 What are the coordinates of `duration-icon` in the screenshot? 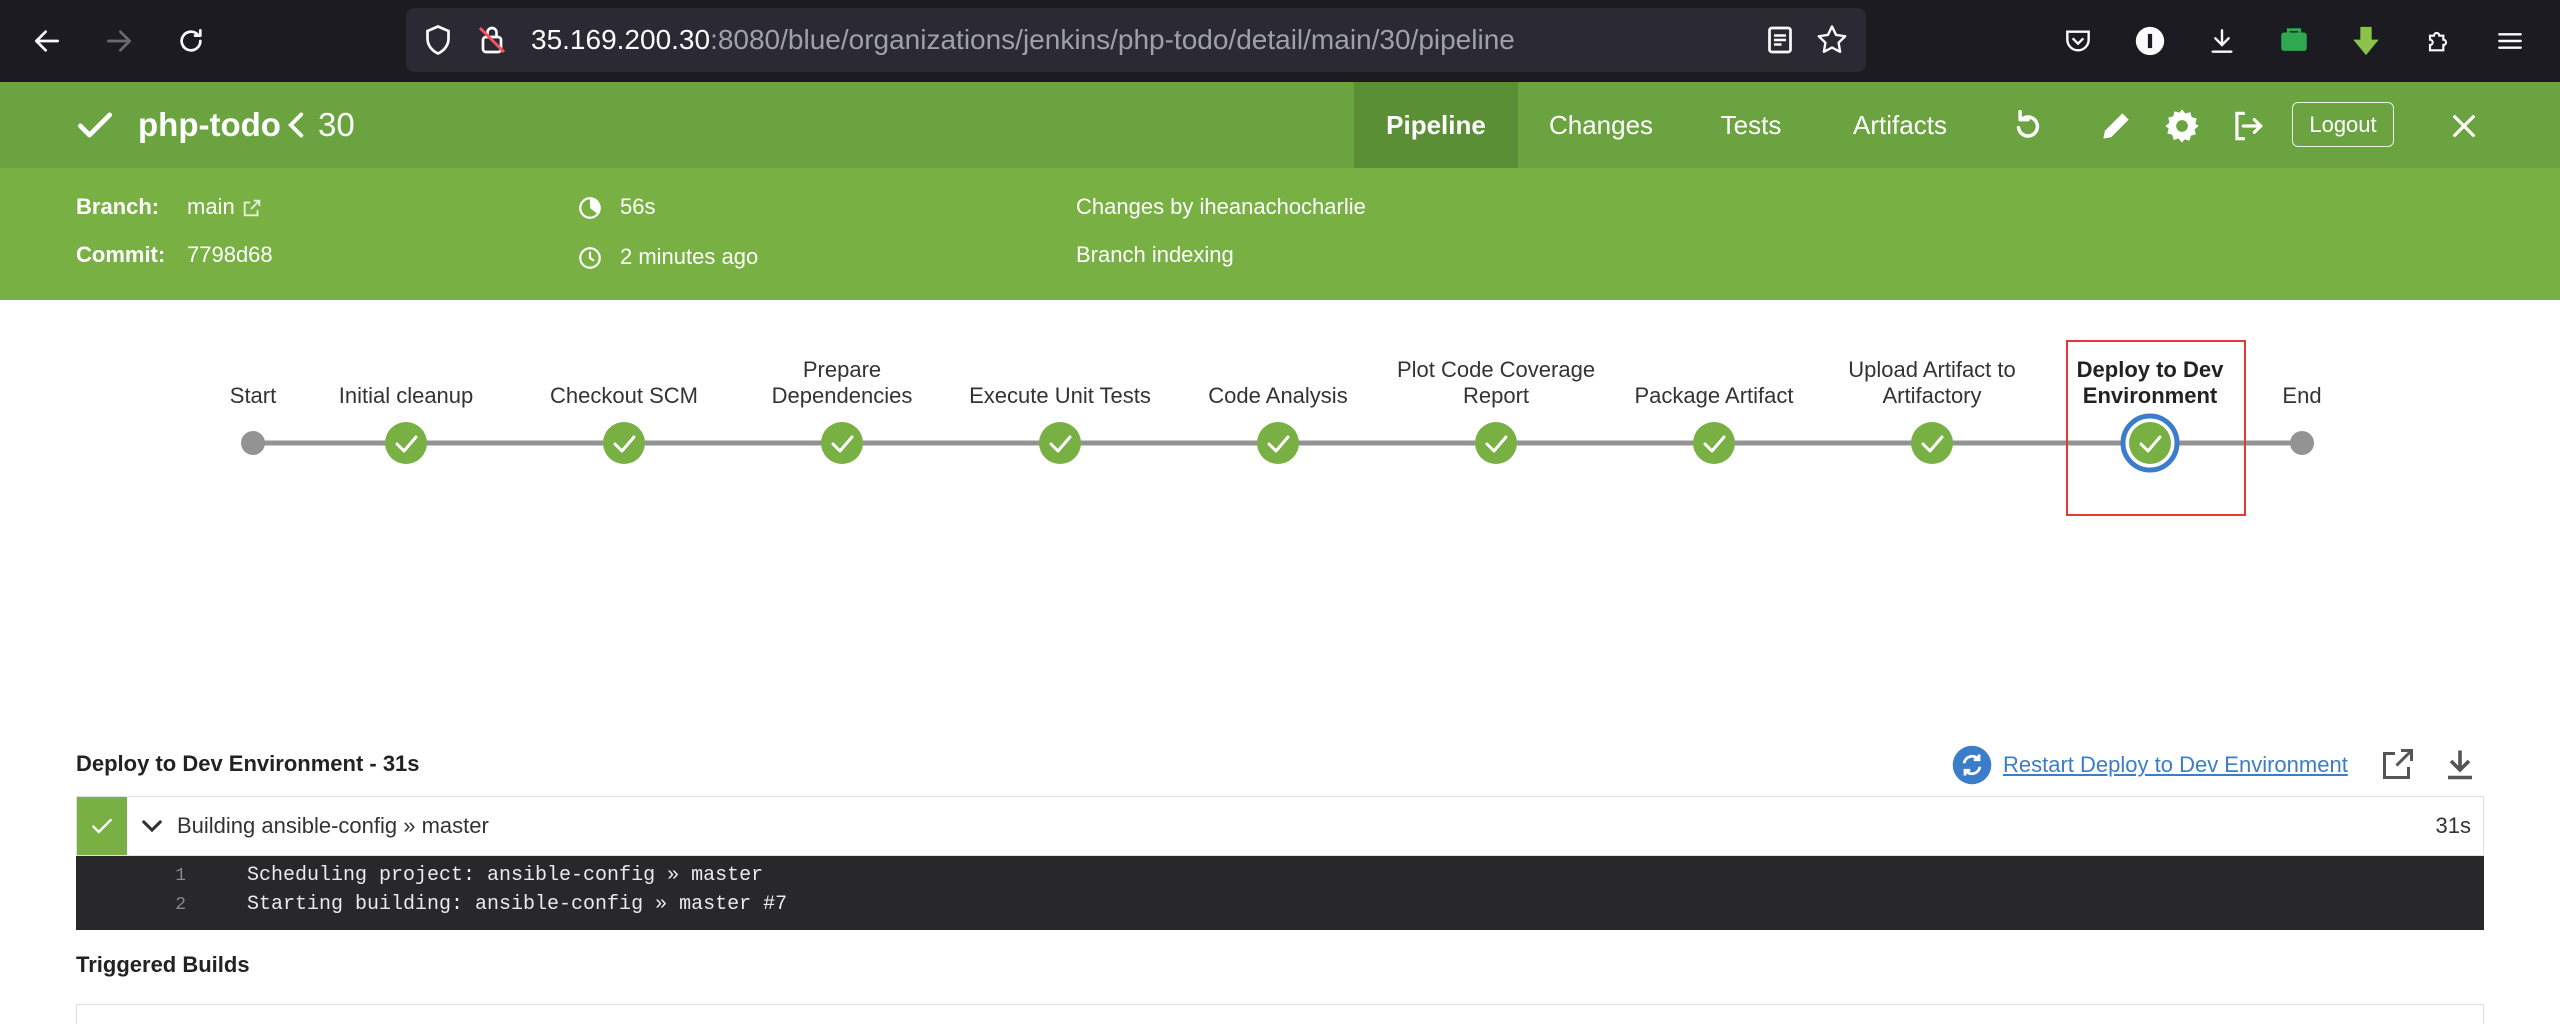 It's located at (590, 208).